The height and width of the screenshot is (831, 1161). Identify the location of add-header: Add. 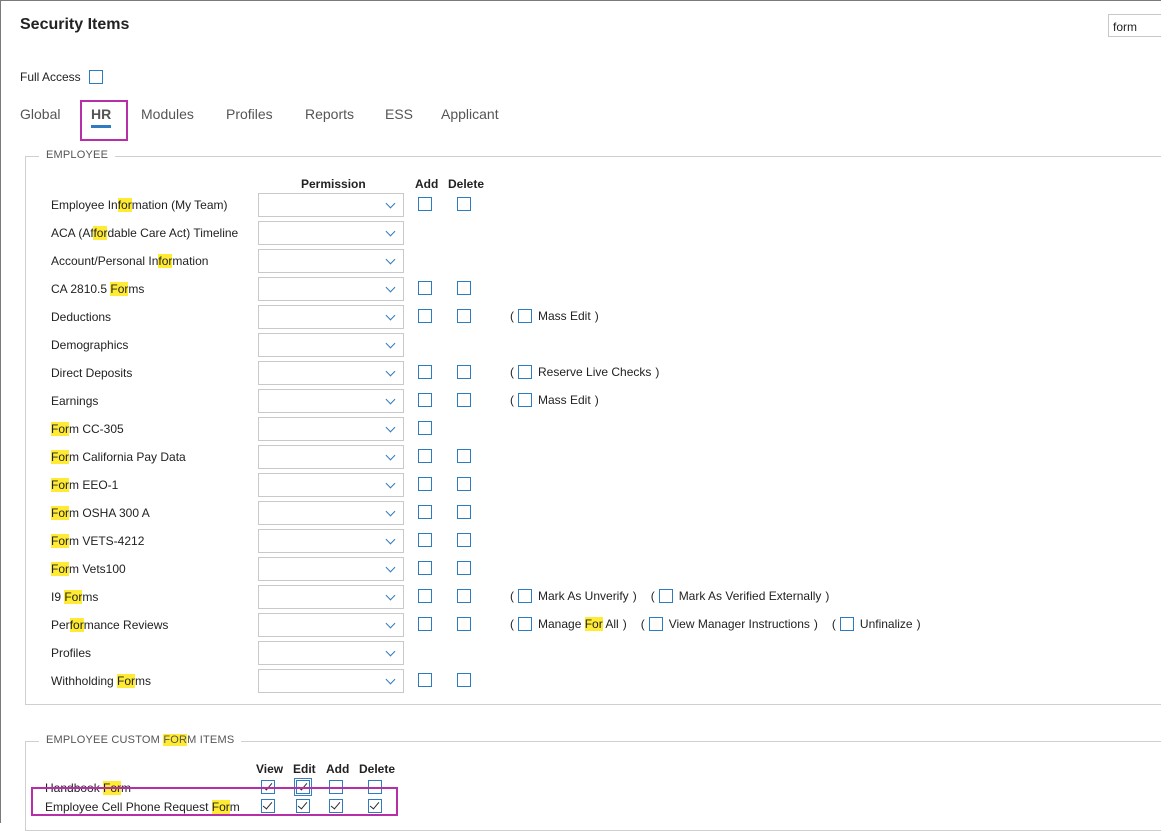
(427, 184).